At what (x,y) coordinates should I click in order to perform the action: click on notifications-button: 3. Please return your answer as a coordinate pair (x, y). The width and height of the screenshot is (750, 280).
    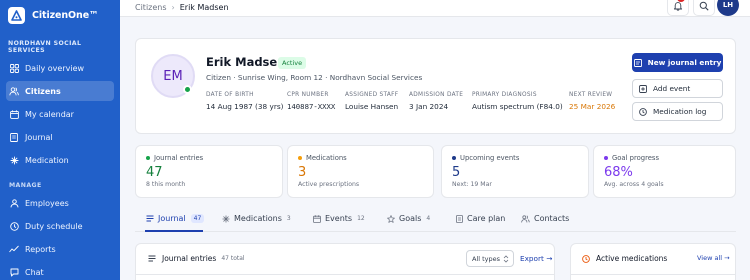
    Looking at the image, I should click on (678, 8).